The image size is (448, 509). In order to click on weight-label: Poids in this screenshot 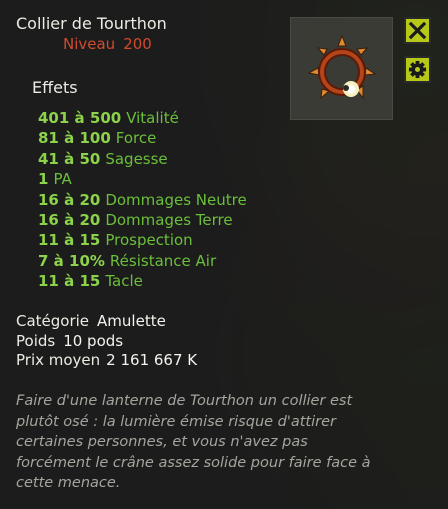, I will do `click(36, 341)`.